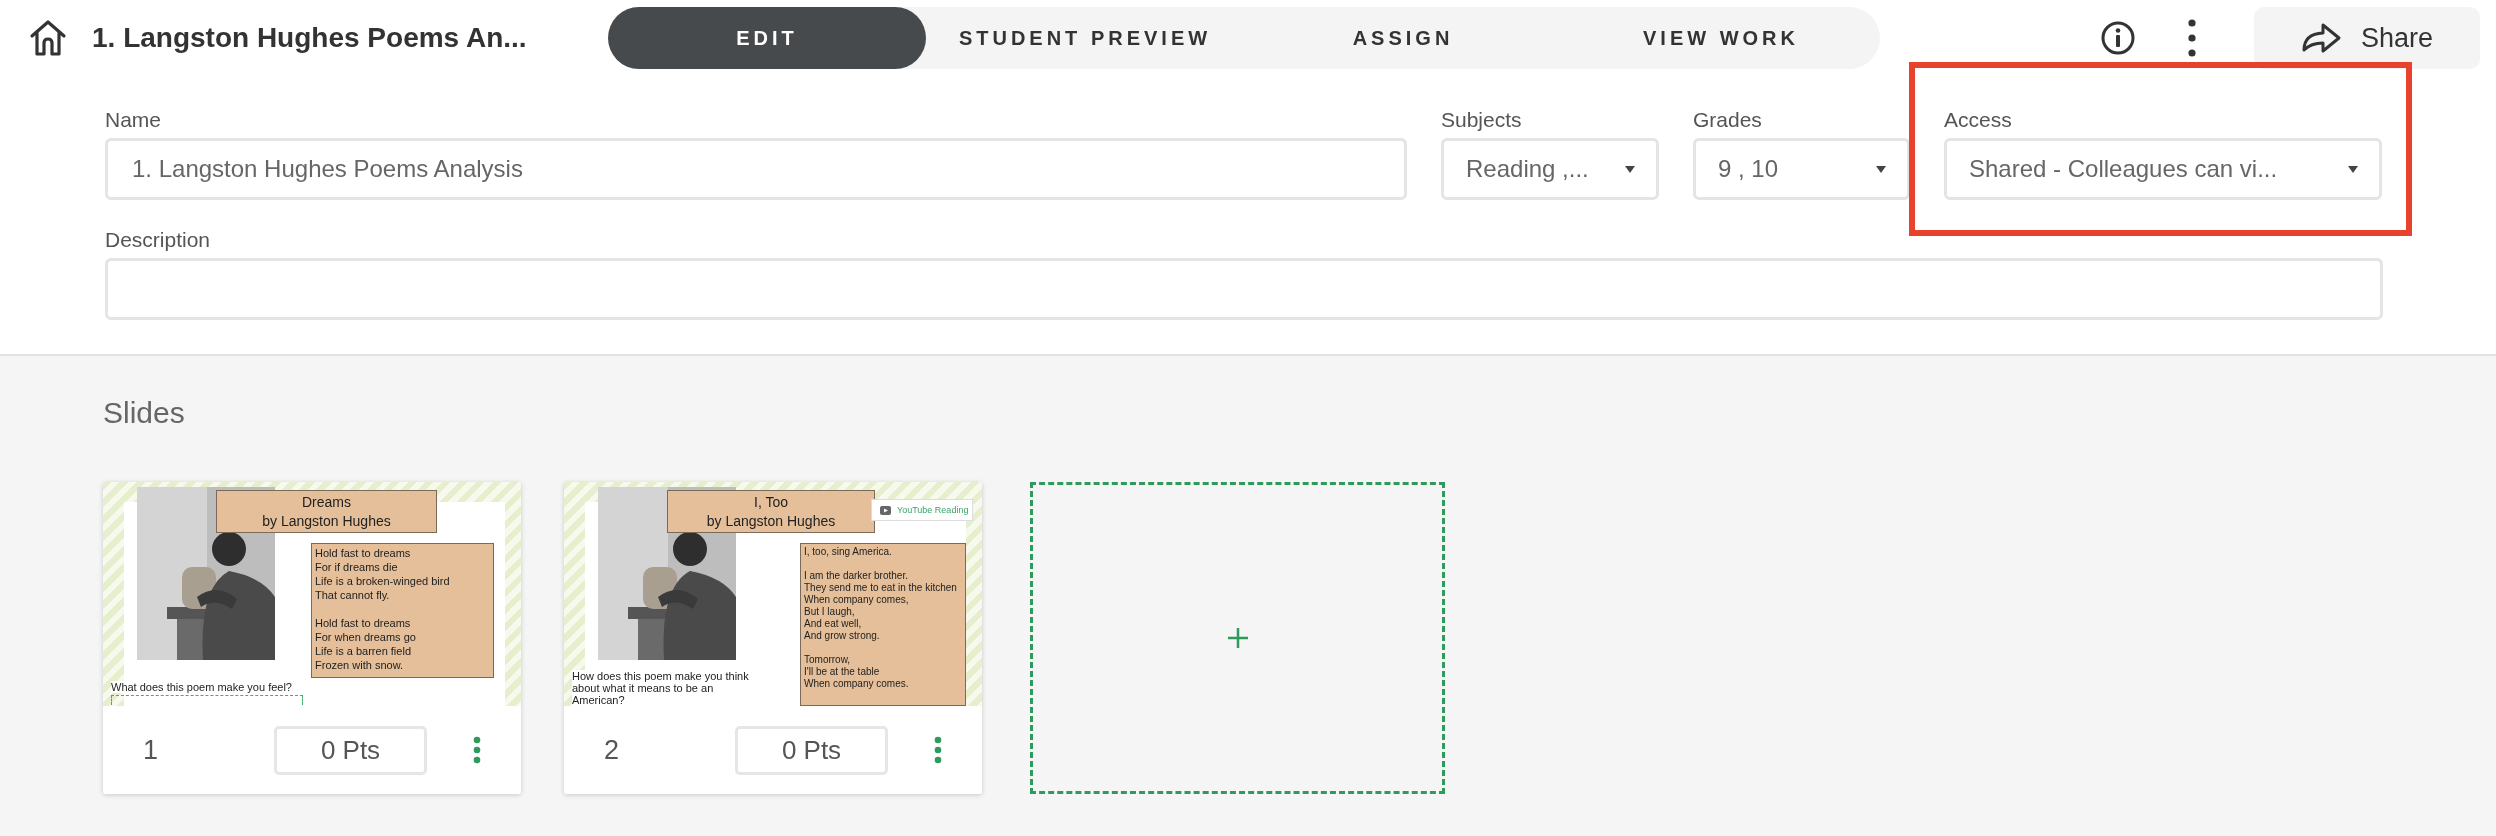  Describe the element at coordinates (1085, 38) in the screenshot. I see `tab: STUDENT PREVIEW` at that location.